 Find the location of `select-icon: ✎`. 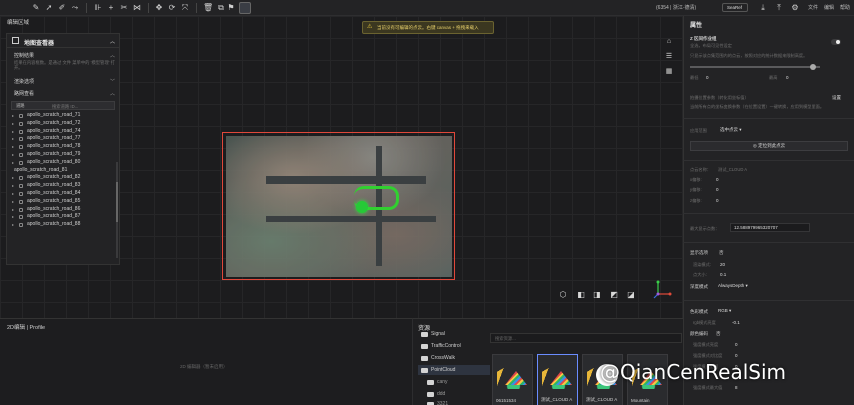

select-icon: ✎ is located at coordinates (36, 8).